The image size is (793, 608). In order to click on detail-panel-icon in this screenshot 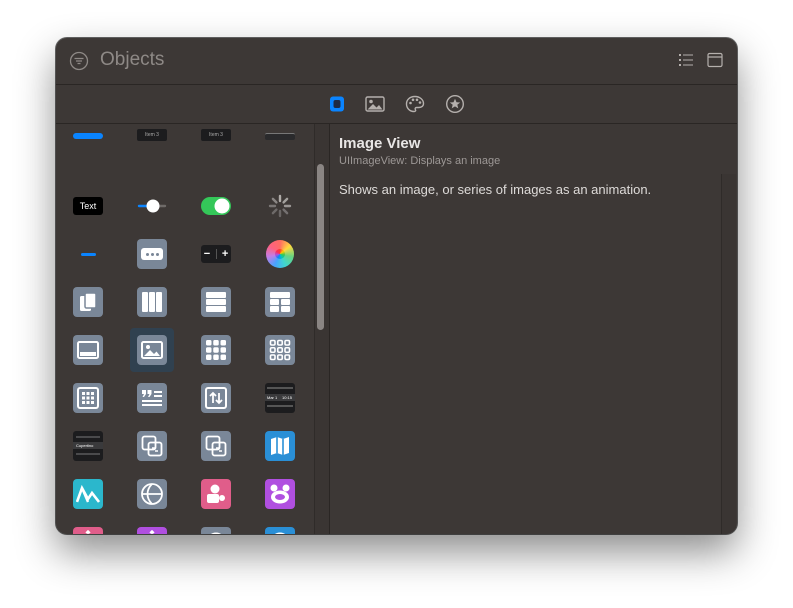, I will do `click(715, 60)`.